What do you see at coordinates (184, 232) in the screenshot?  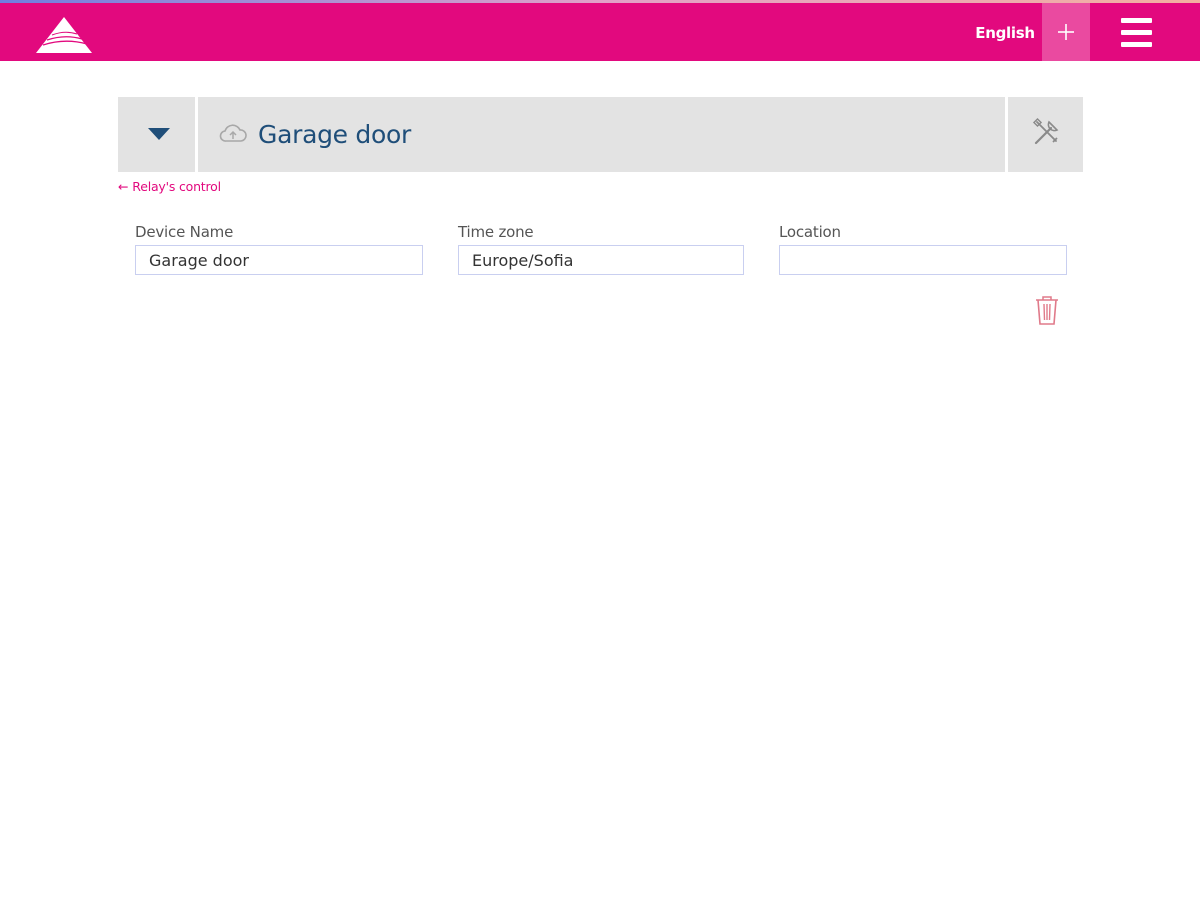 I see `device-name-label: Device Name` at bounding box center [184, 232].